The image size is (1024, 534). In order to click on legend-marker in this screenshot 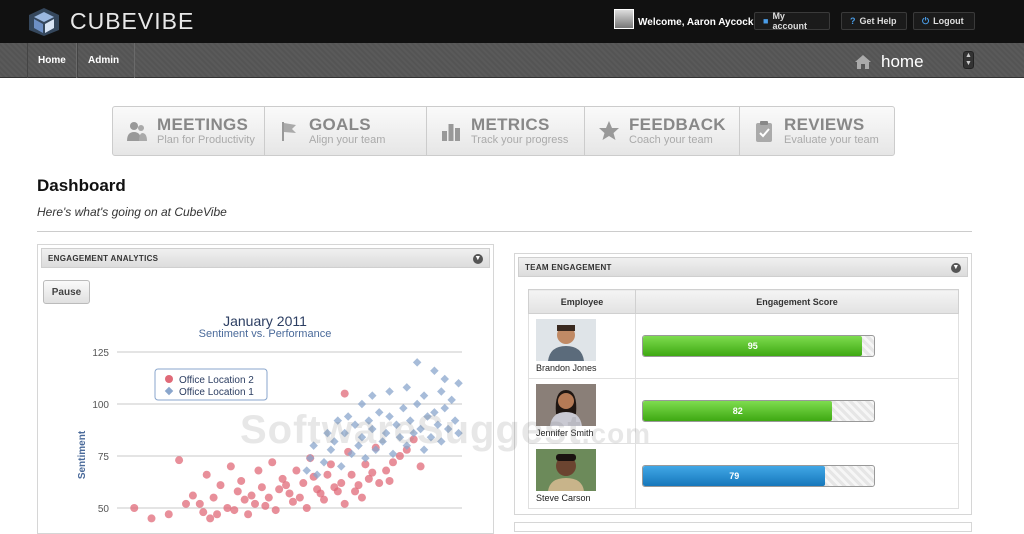, I will do `click(169, 379)`.